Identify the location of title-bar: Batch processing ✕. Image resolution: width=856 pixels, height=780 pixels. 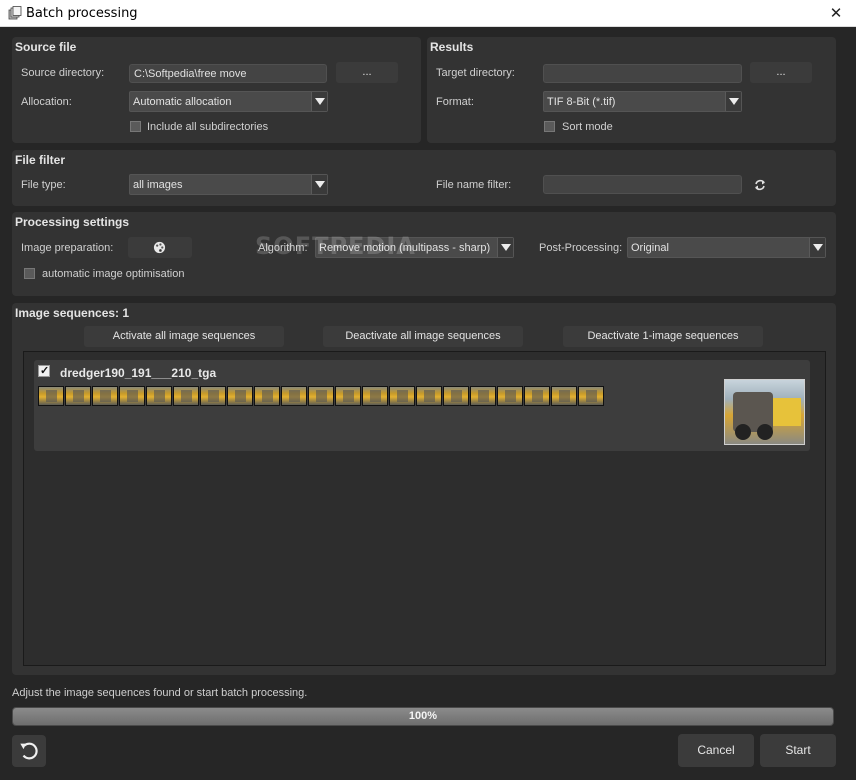
(428, 13).